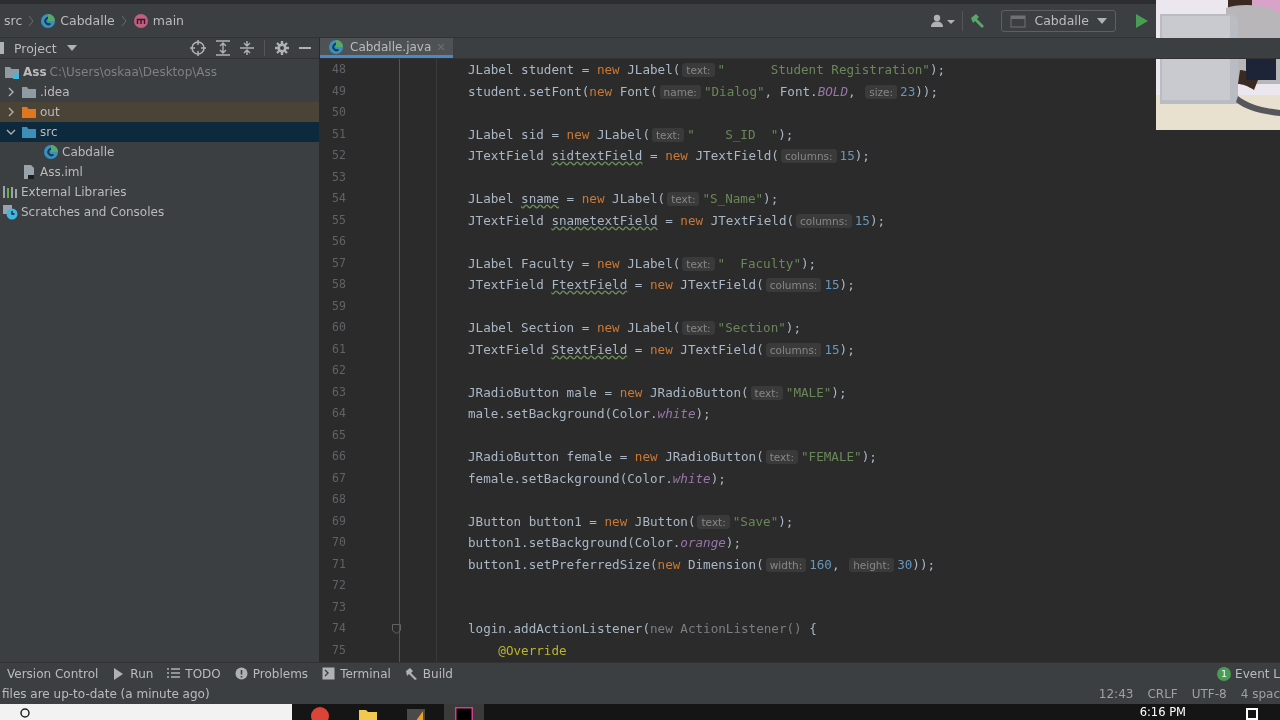 The image size is (1280, 720). Describe the element at coordinates (159, 92) in the screenshot. I see `tree-item: .idea` at that location.